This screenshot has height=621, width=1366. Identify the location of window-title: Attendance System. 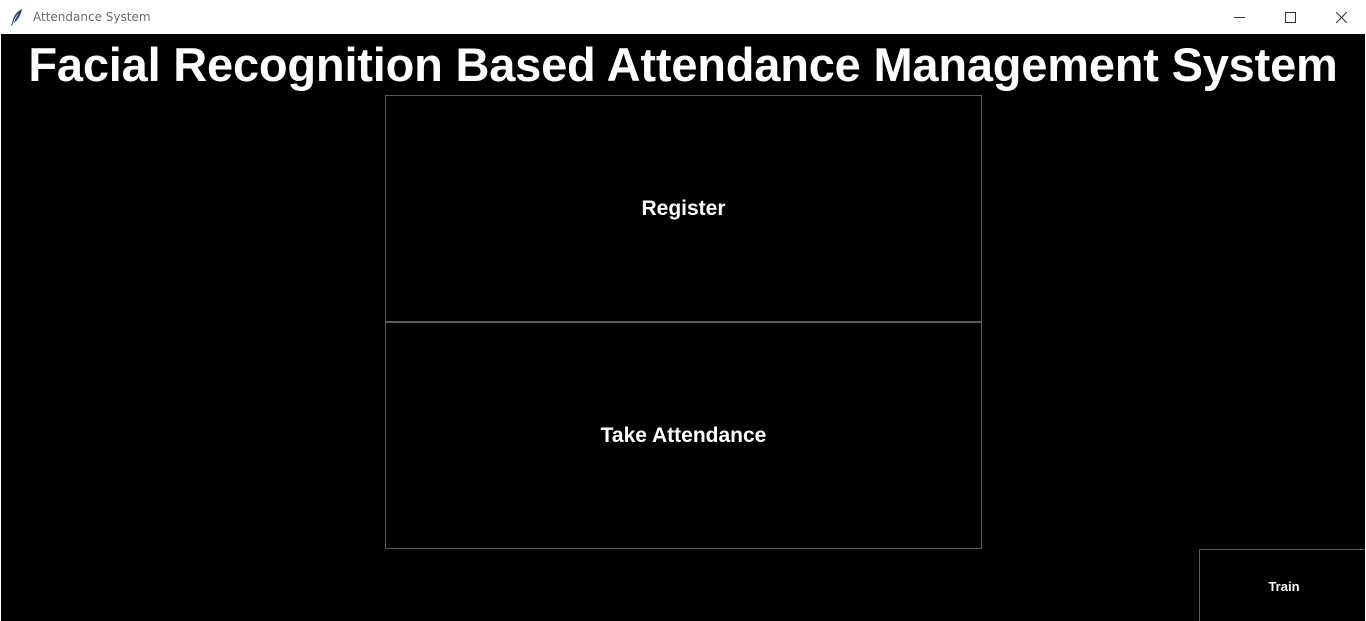
(92, 17).